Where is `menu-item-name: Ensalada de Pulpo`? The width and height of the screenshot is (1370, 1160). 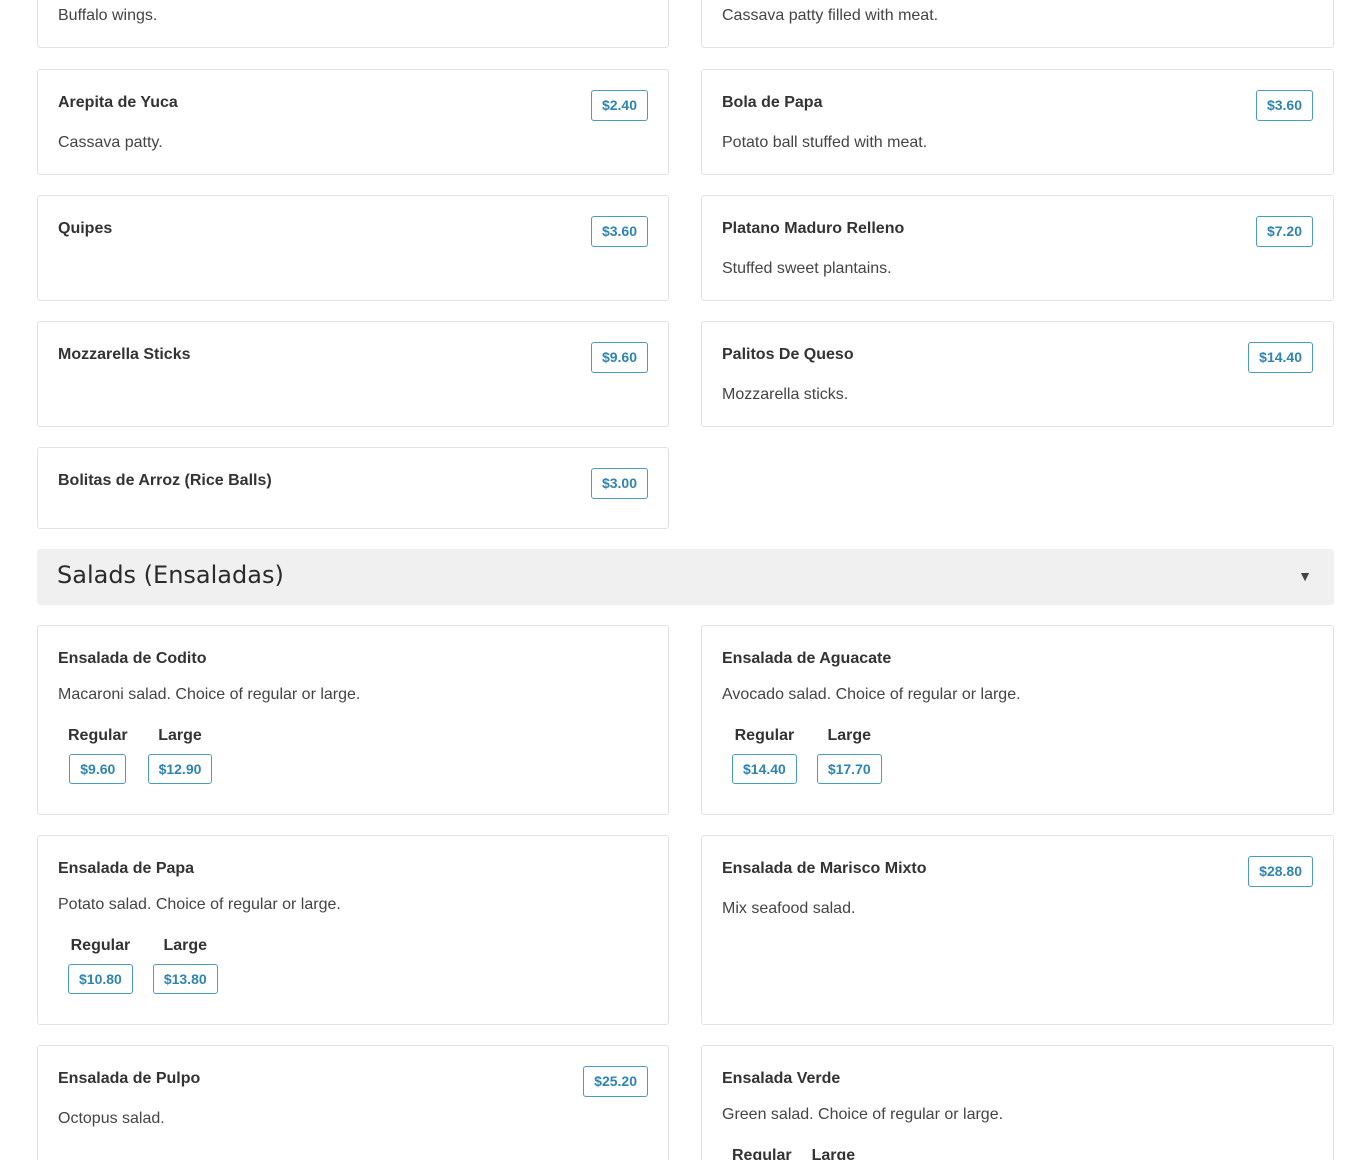 menu-item-name: Ensalada de Pulpo is located at coordinates (129, 1078).